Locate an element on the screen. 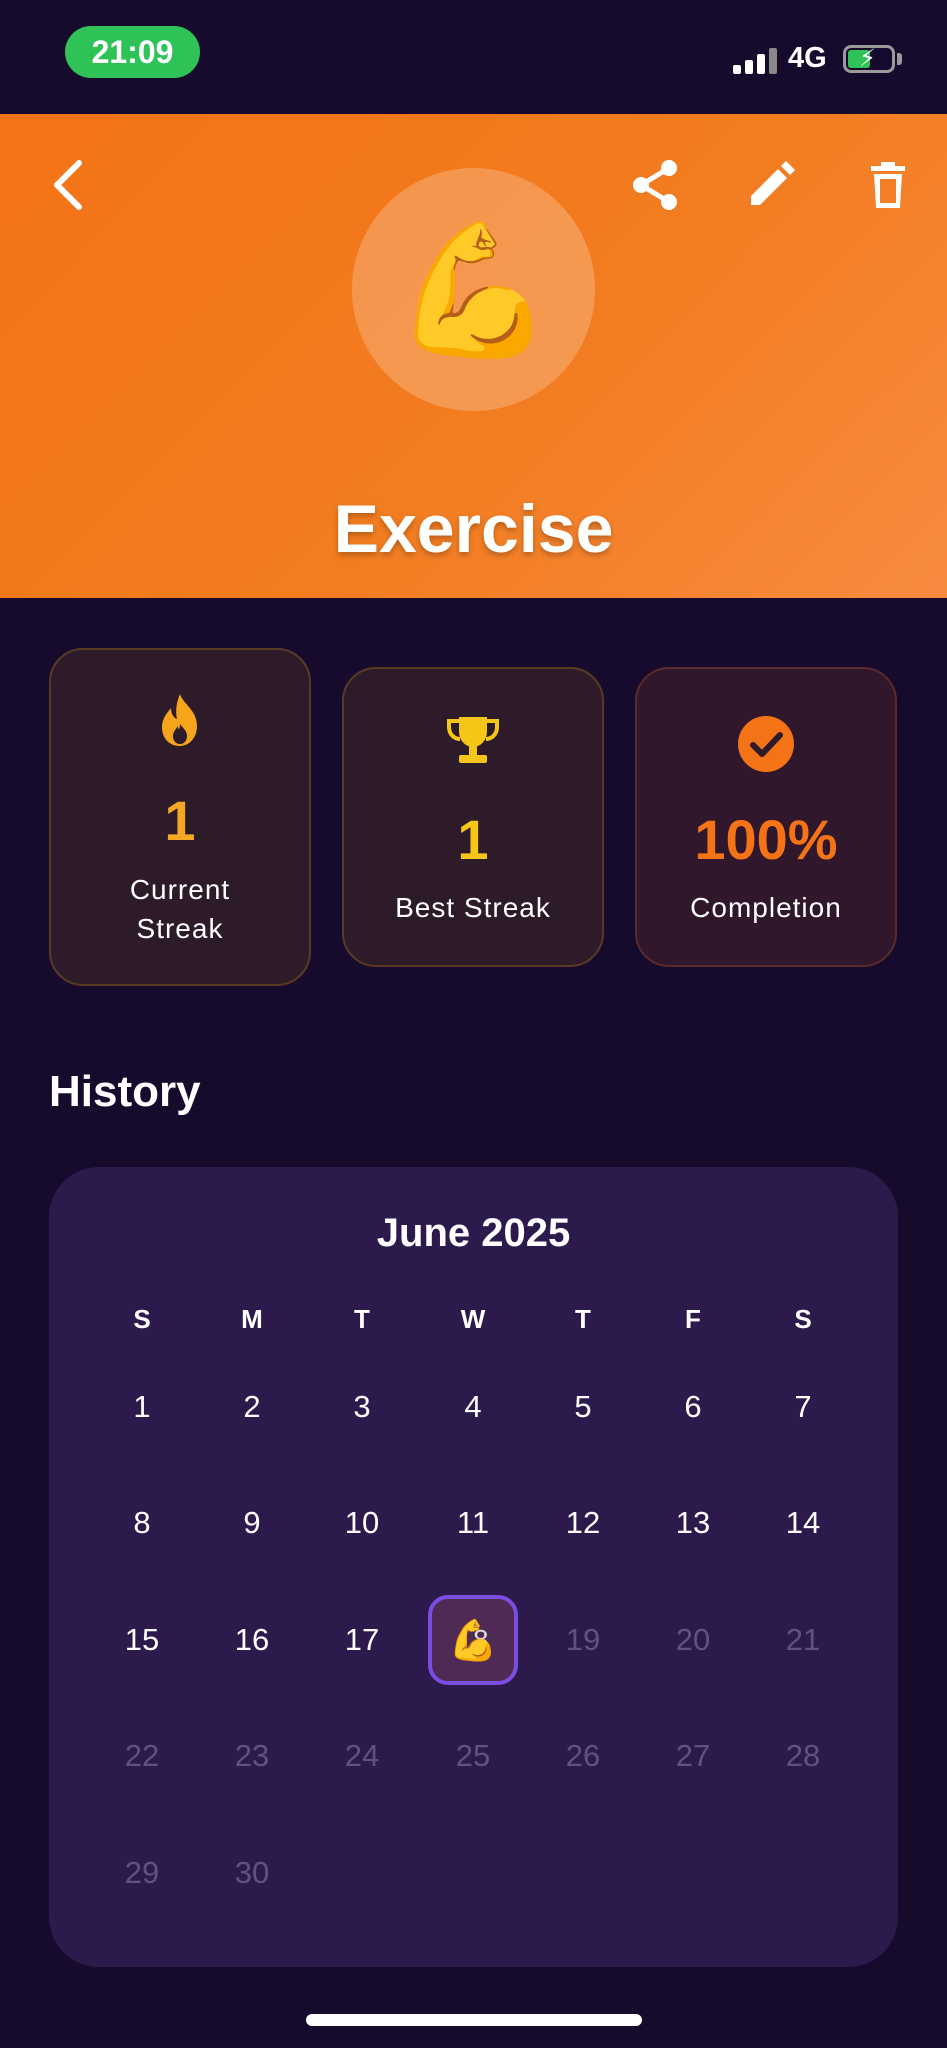  weekday-header: F is located at coordinates (693, 1319).